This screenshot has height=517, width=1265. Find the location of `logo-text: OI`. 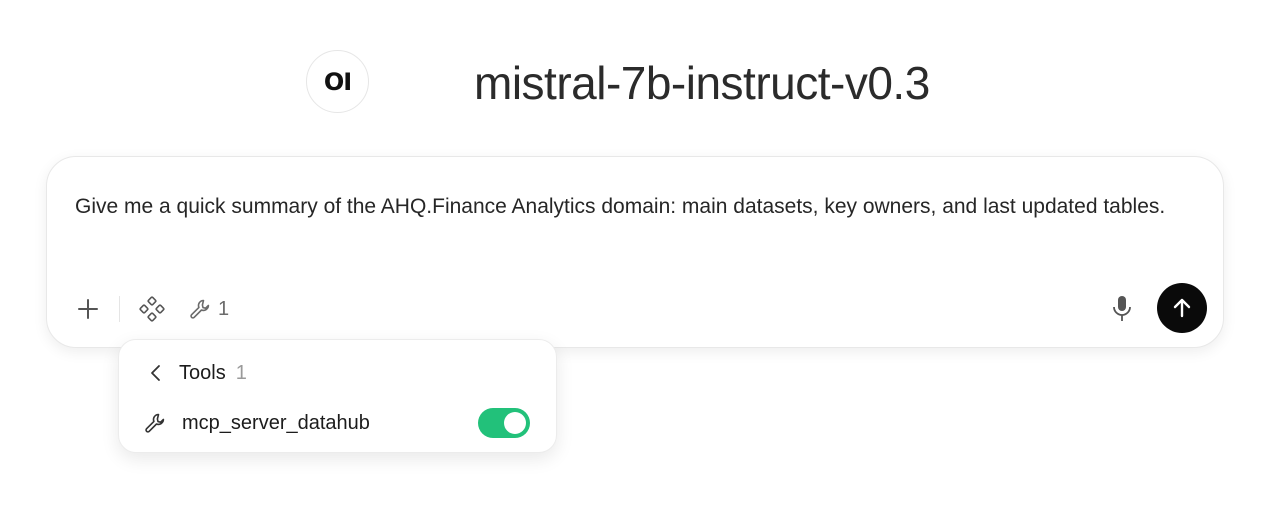

logo-text: OI is located at coordinates (337, 81).